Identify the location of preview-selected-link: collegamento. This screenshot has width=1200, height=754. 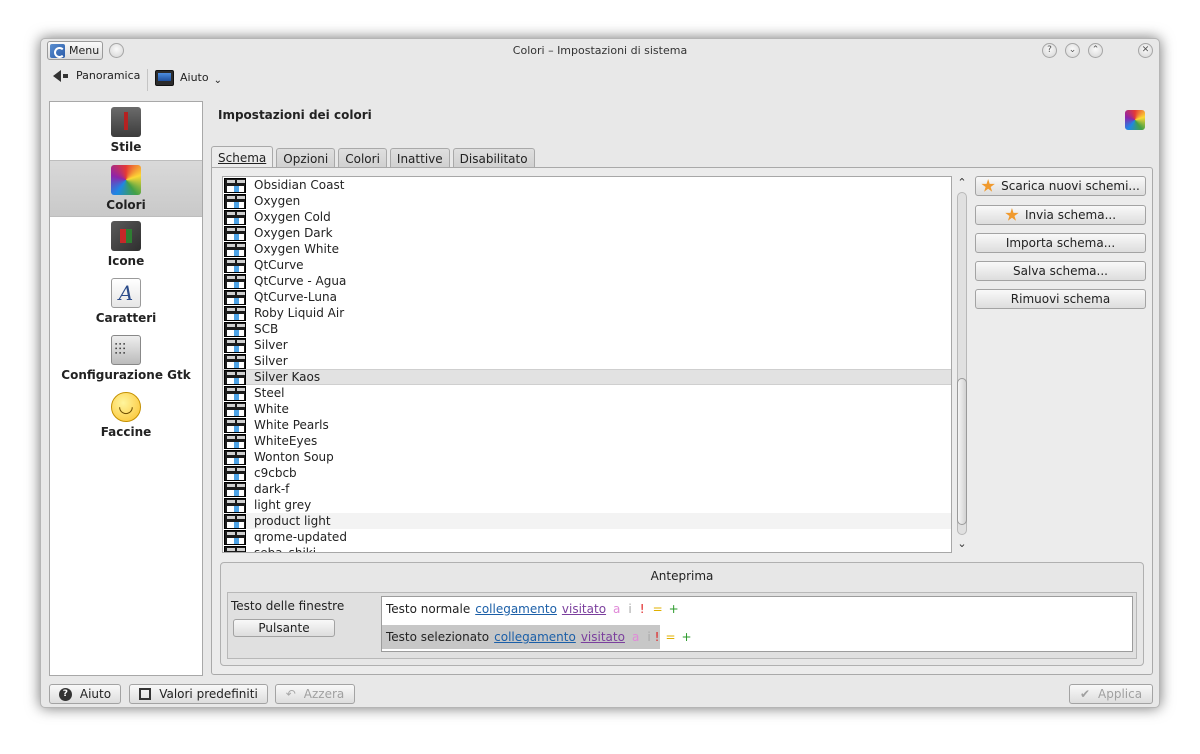
(535, 637).